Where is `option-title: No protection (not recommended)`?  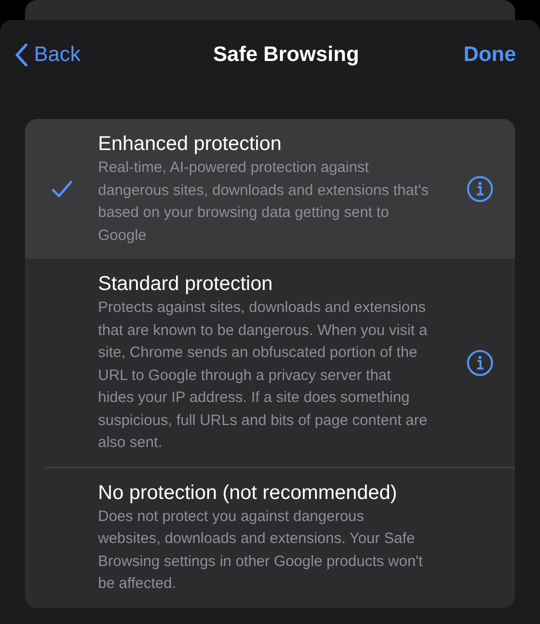
option-title: No protection (not recommended) is located at coordinates (248, 493).